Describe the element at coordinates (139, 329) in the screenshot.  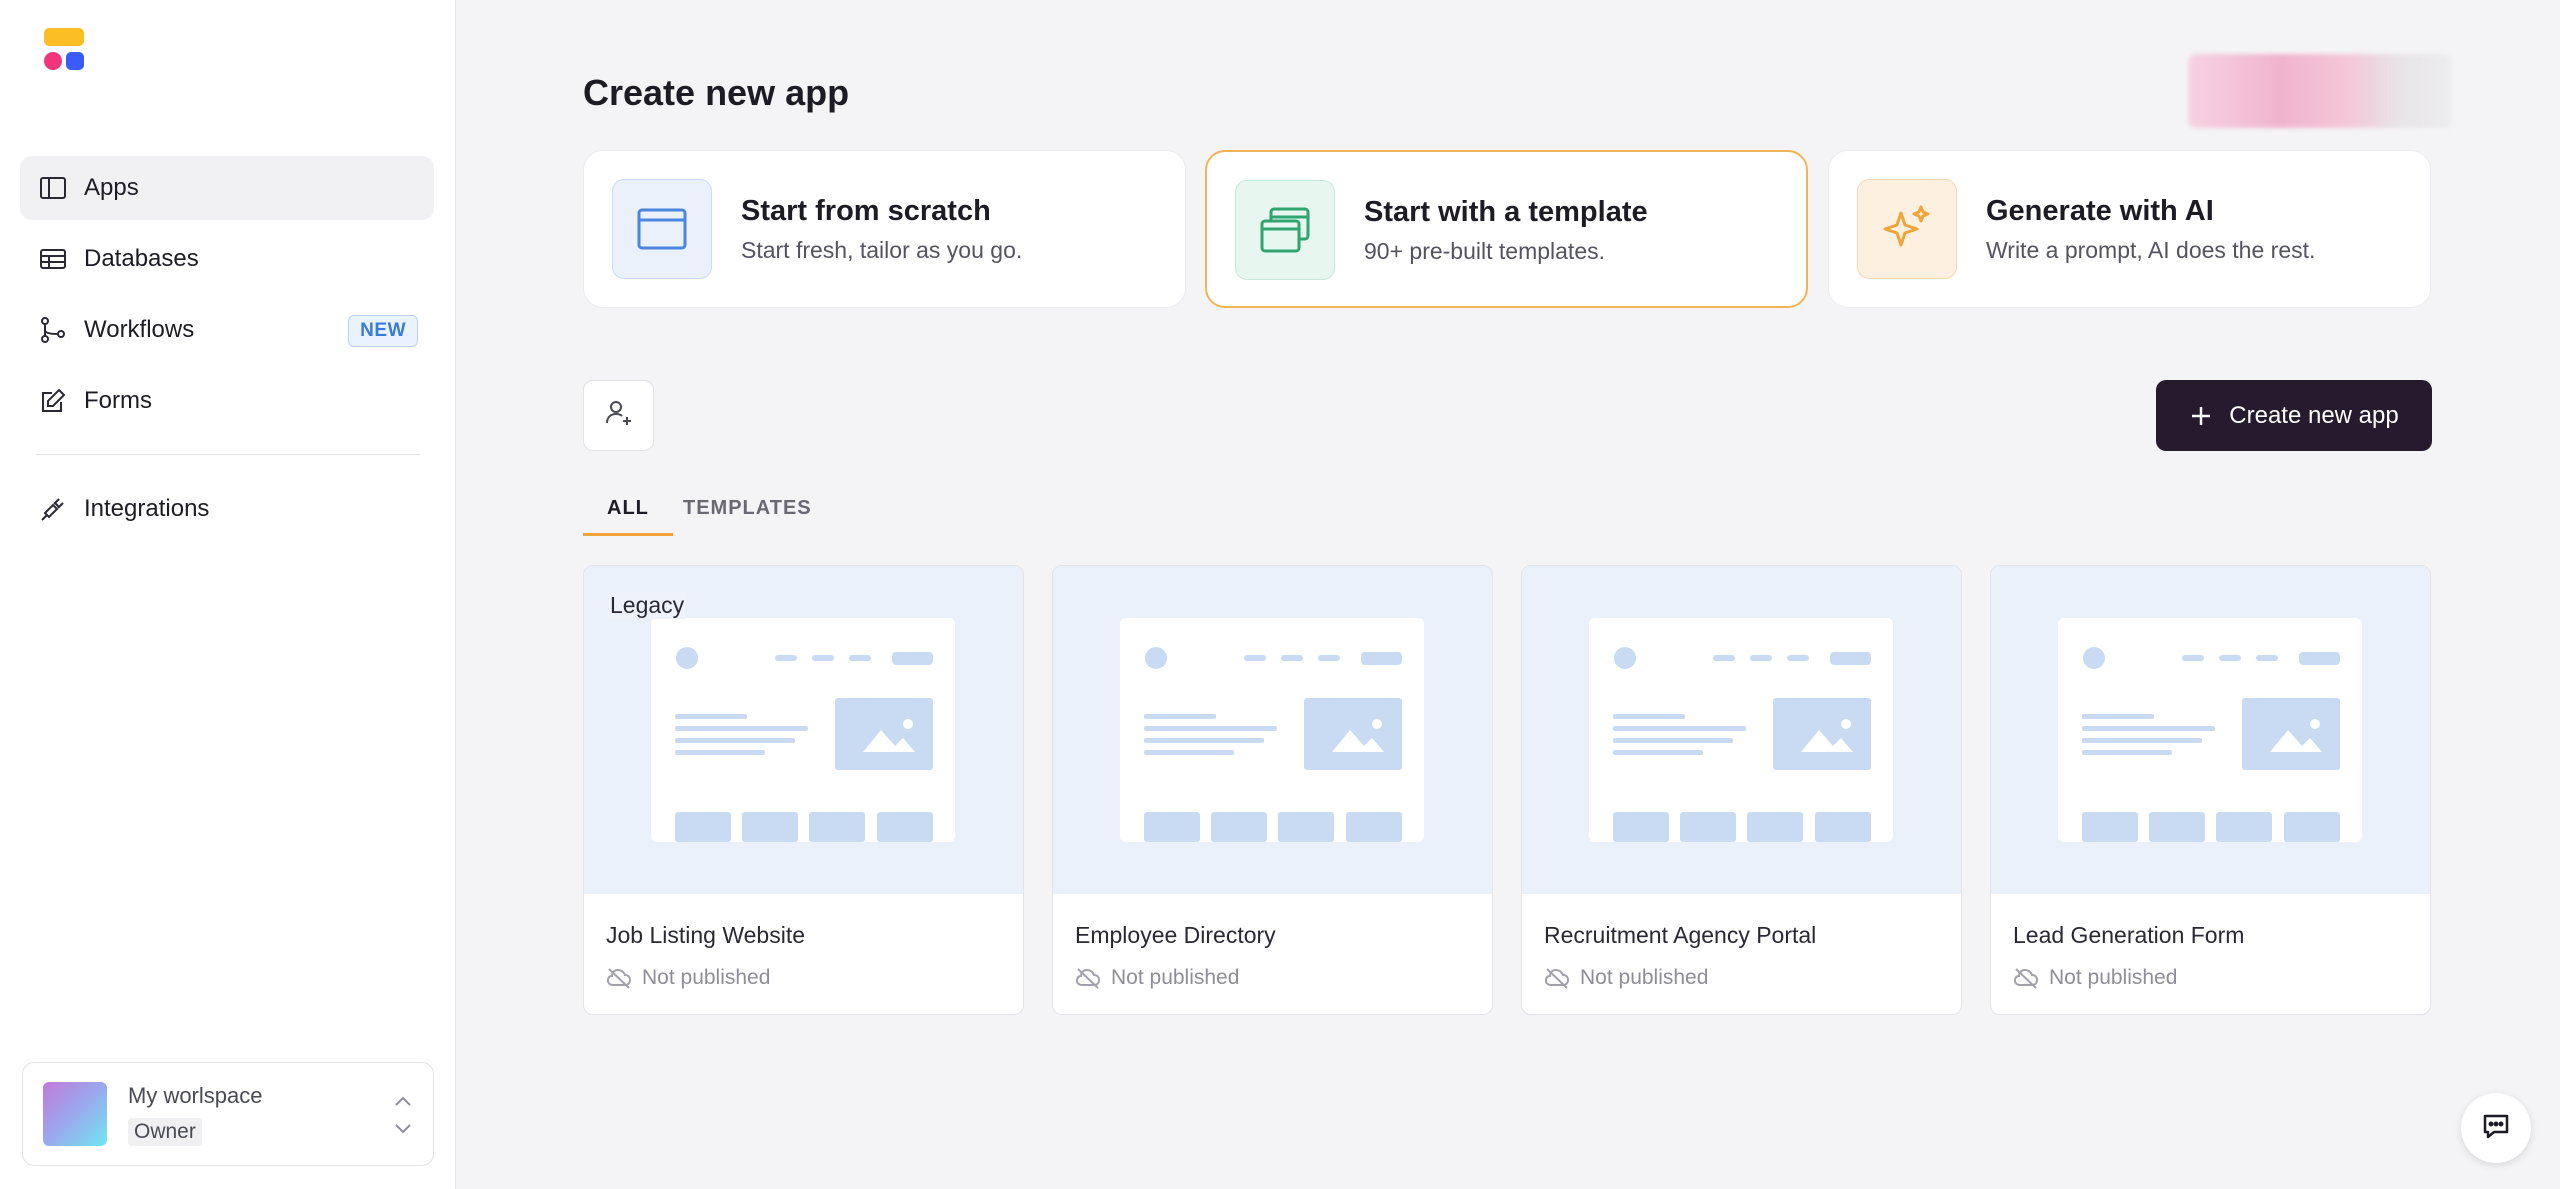
I see `sidebar-item-label: Workflows` at that location.